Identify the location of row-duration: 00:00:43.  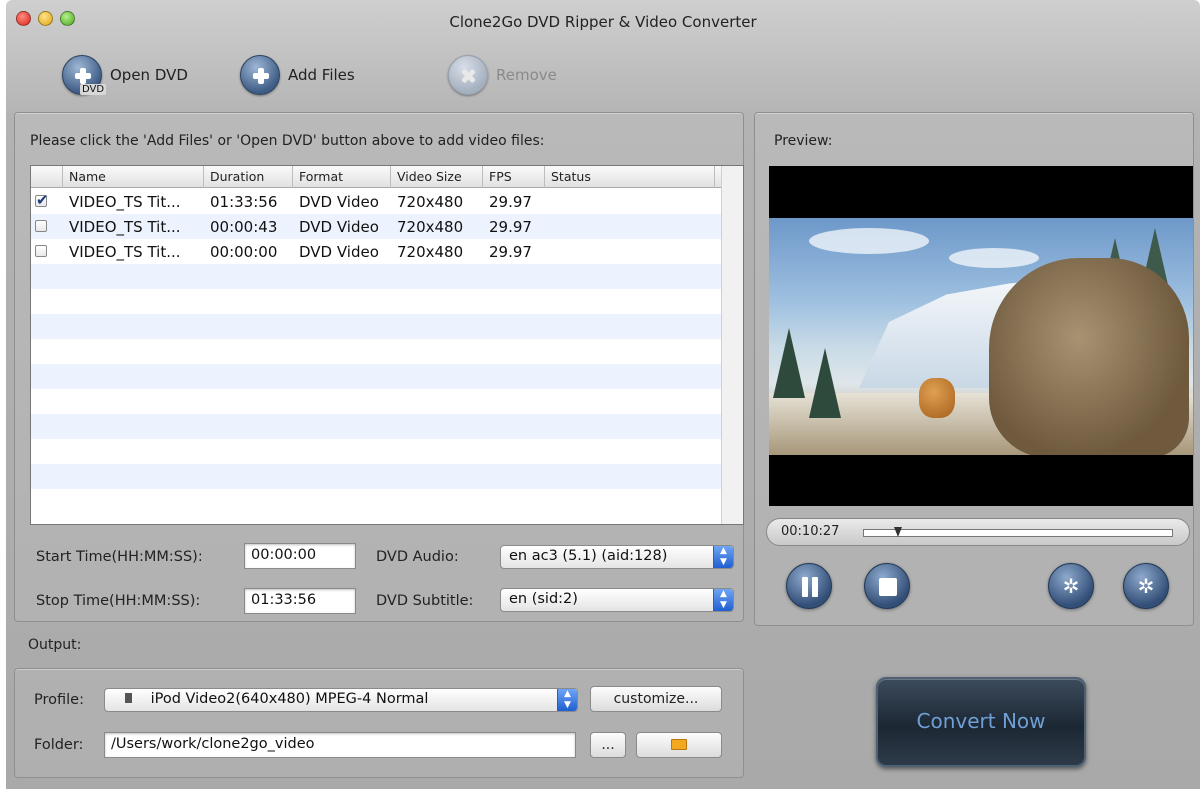
(244, 226).